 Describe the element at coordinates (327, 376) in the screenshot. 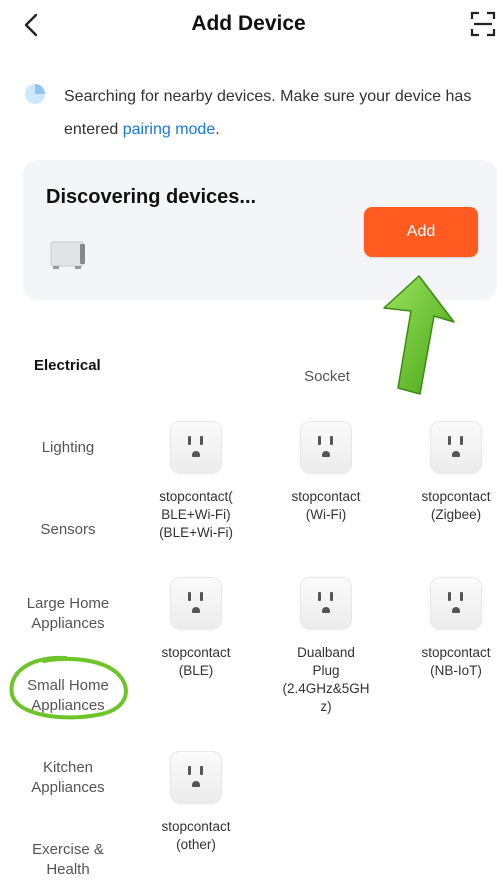

I see `section-title-socket: Socket` at that location.